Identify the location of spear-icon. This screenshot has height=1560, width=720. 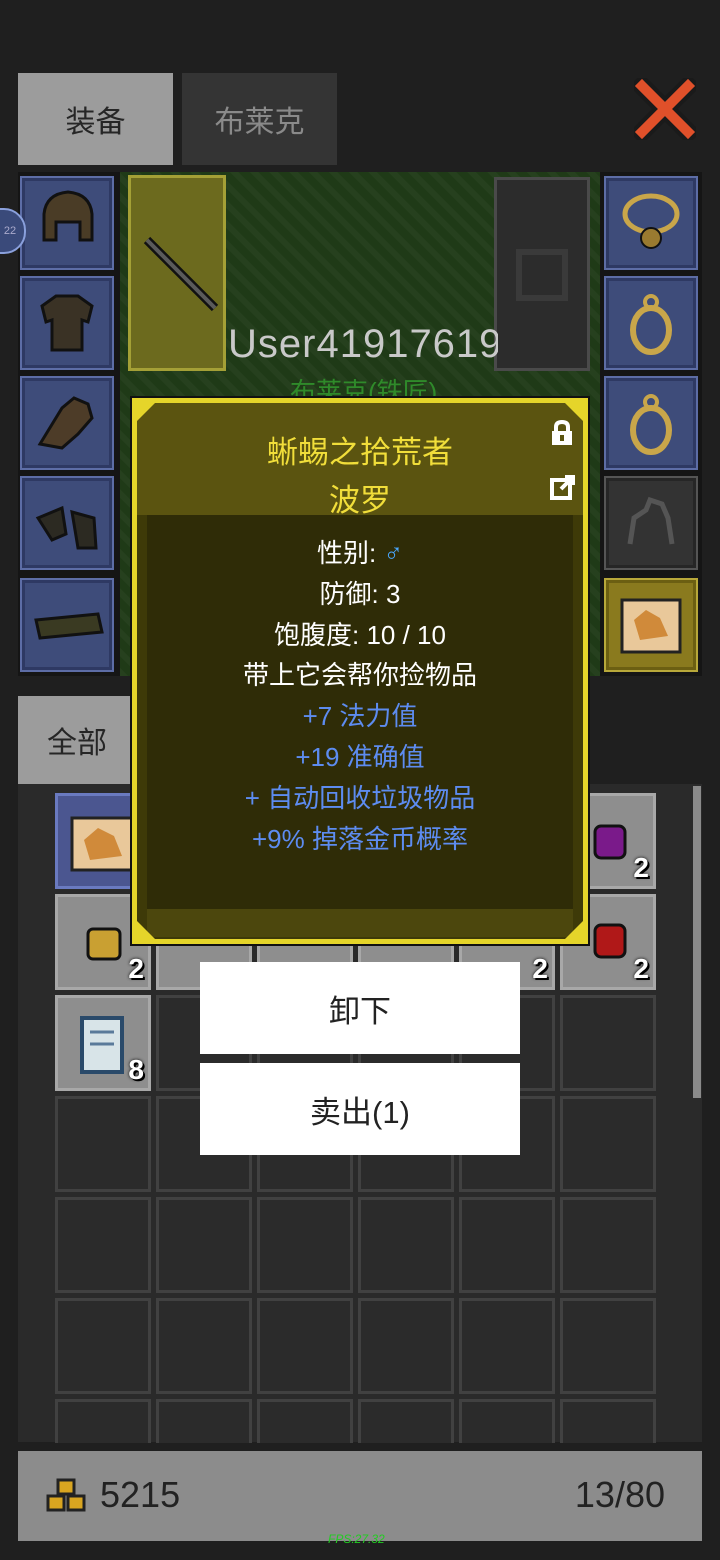
(181, 274).